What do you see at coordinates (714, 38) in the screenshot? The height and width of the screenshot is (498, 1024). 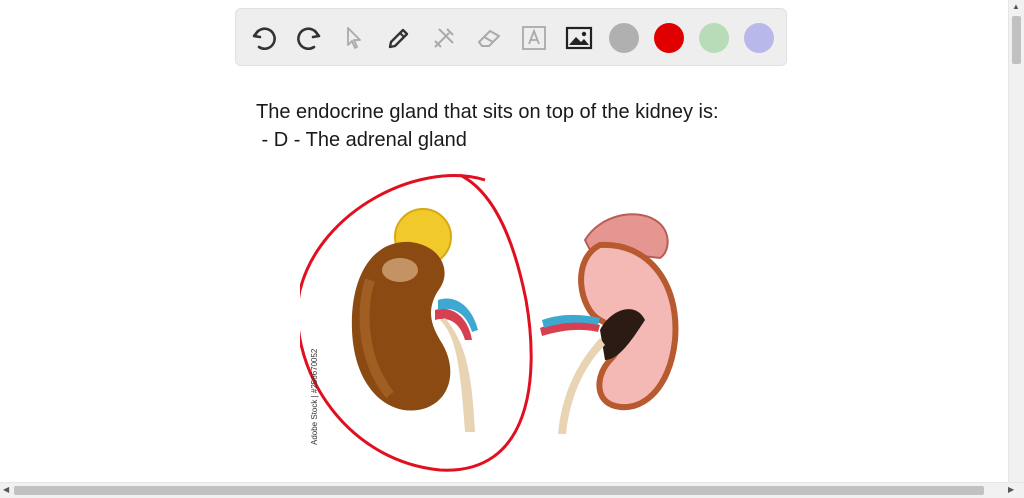 I see `color-swatch-green` at bounding box center [714, 38].